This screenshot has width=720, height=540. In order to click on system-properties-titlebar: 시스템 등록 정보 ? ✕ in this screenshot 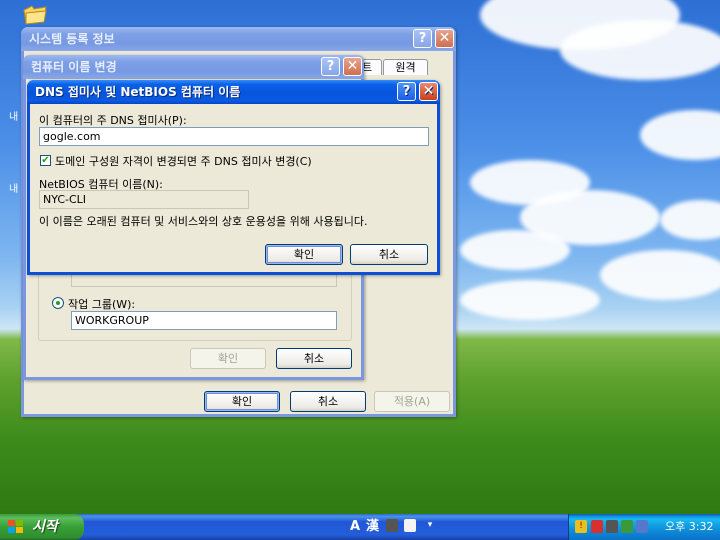, I will do `click(238, 39)`.